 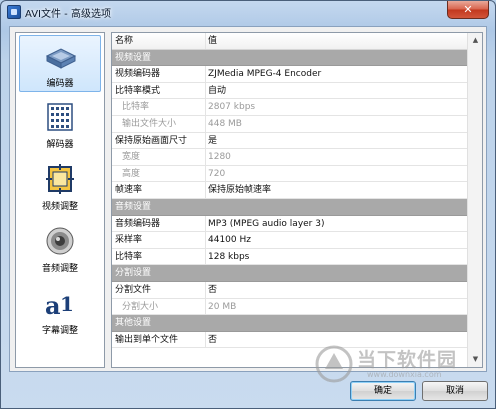 What do you see at coordinates (60, 145) in the screenshot?
I see `sidebar-item-label: 解码器` at bounding box center [60, 145].